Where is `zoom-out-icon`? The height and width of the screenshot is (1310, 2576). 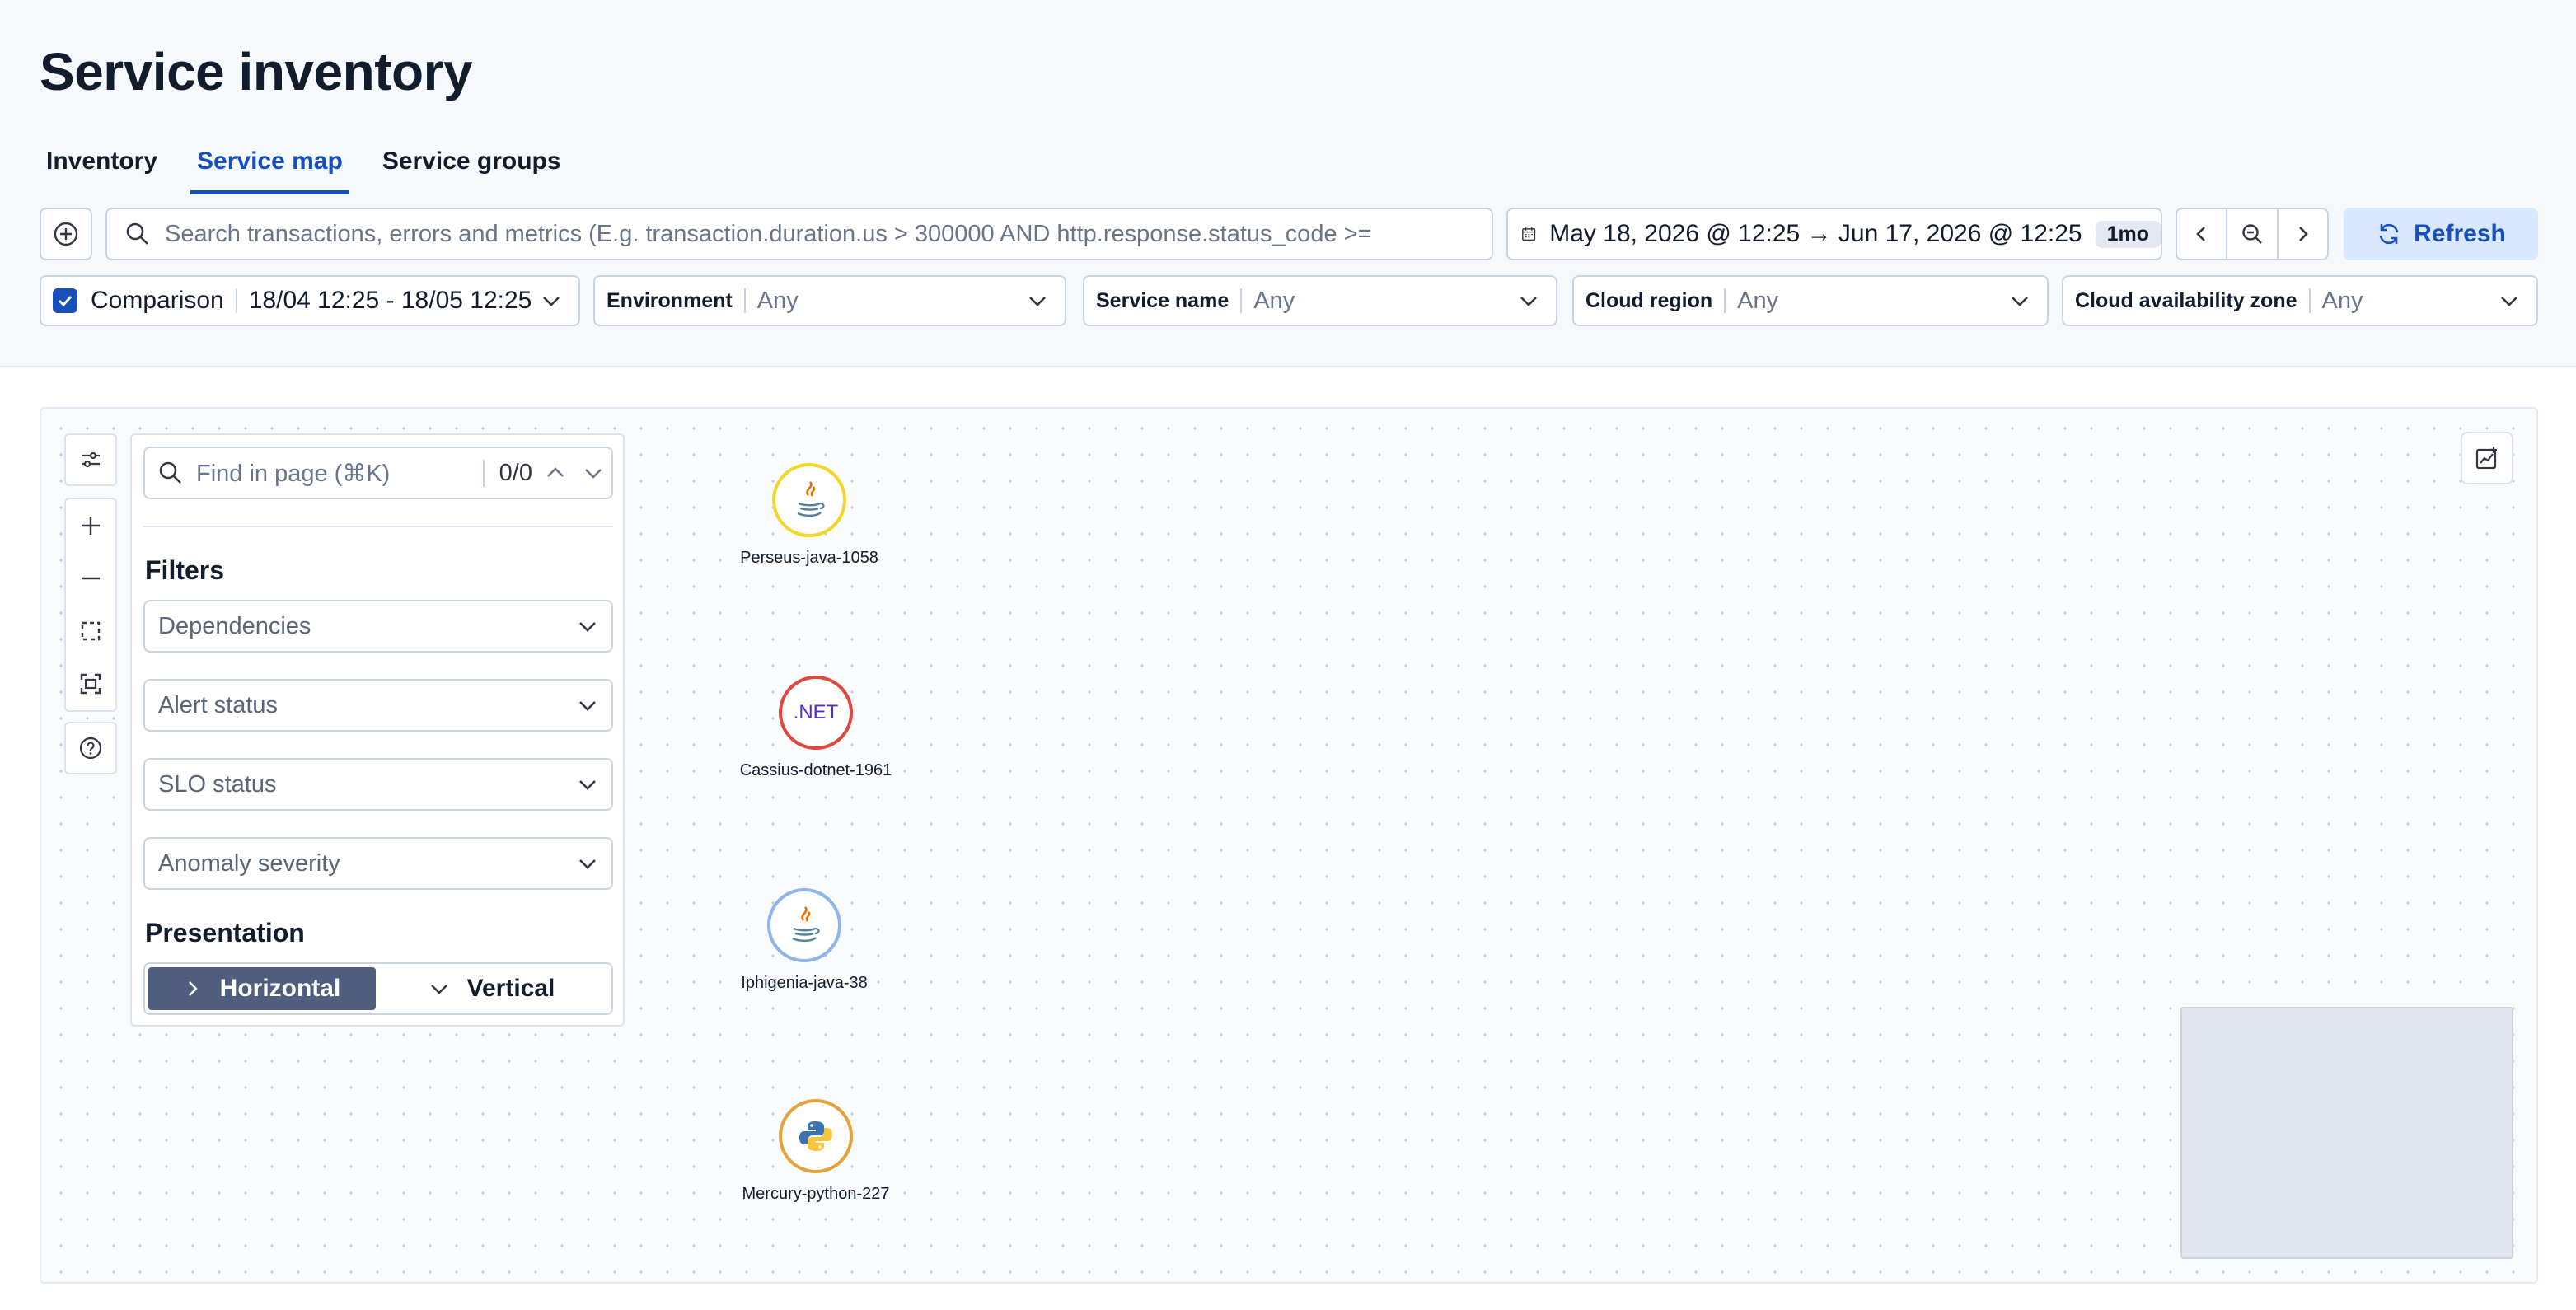
zoom-out-icon is located at coordinates (2252, 234).